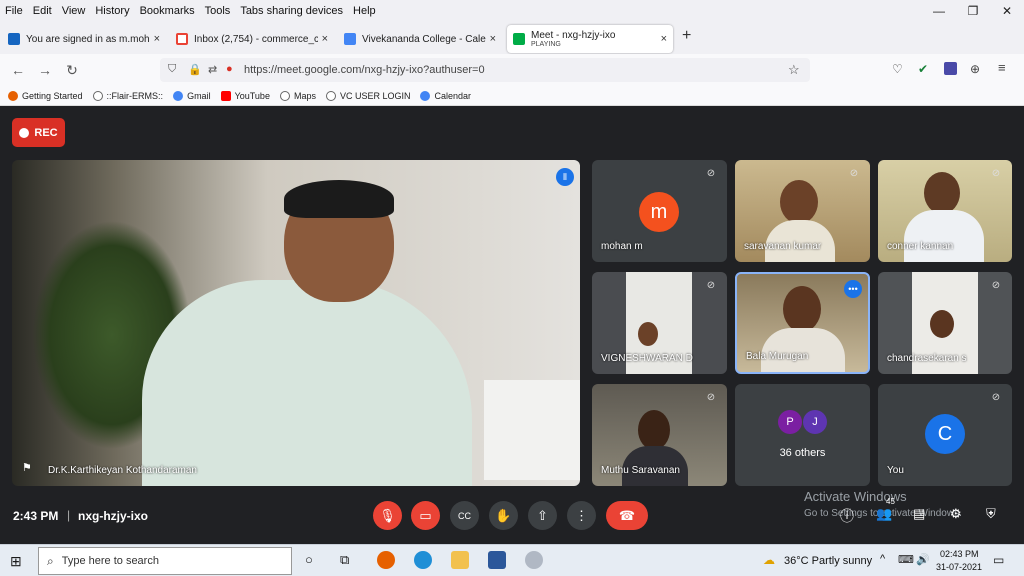  I want to click on checkmark-icon: ✔, so click(923, 69).